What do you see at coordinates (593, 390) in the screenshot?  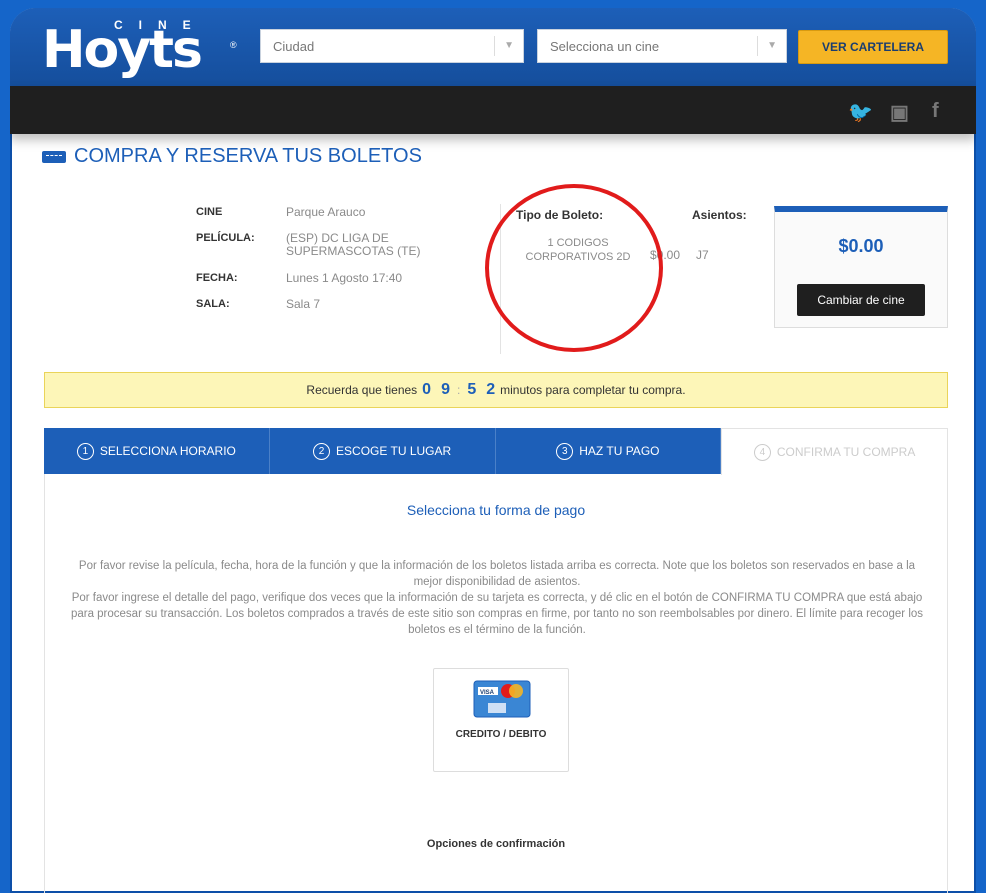 I see `timer-text-after: minutos para completar tu compra.` at bounding box center [593, 390].